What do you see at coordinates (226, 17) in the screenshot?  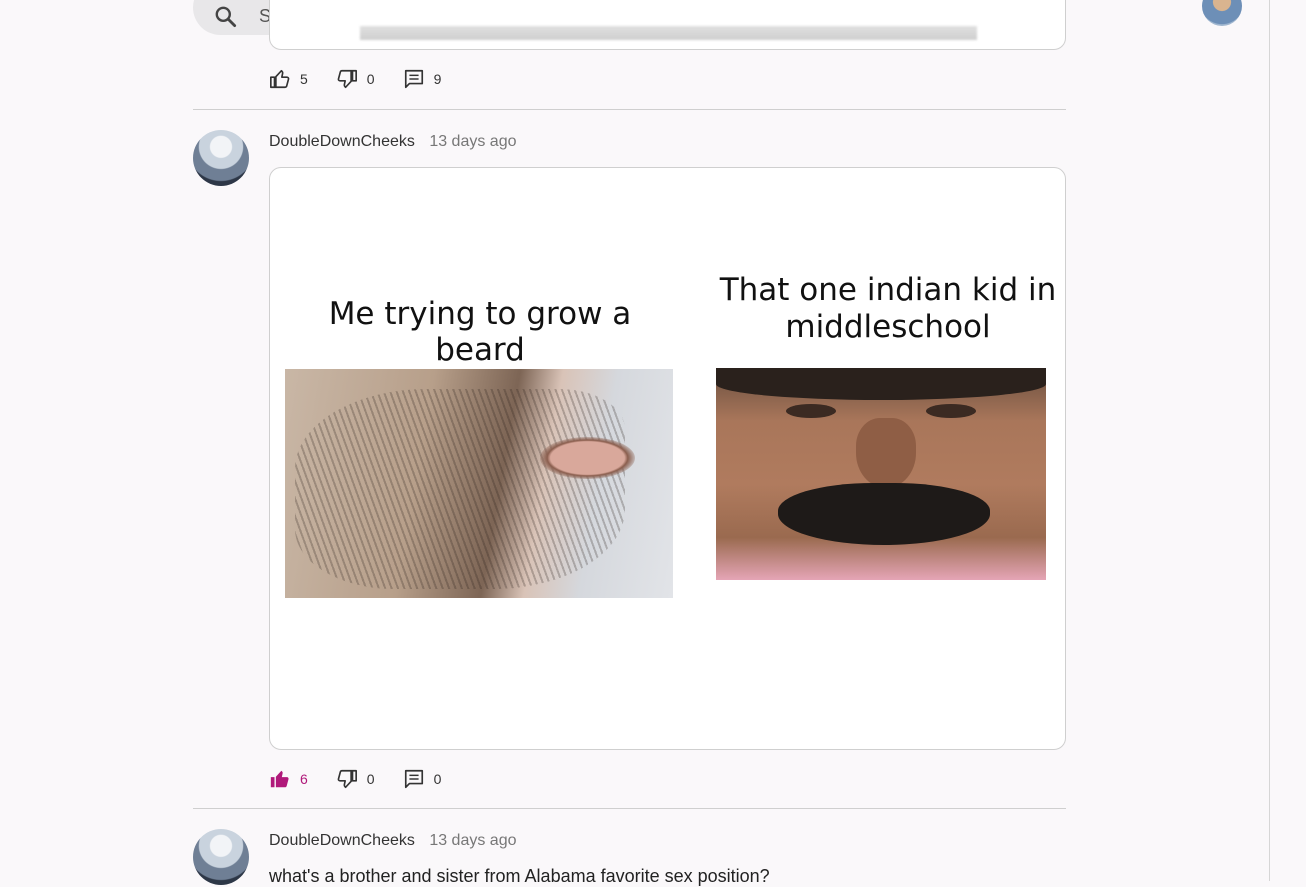 I see `search-icon` at bounding box center [226, 17].